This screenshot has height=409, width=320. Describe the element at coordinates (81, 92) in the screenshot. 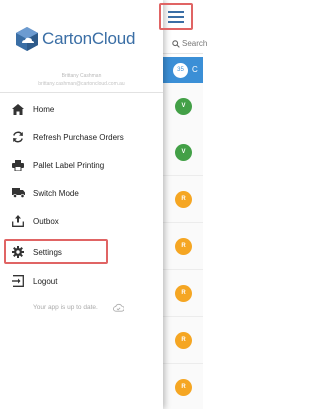

I see `divider` at that location.